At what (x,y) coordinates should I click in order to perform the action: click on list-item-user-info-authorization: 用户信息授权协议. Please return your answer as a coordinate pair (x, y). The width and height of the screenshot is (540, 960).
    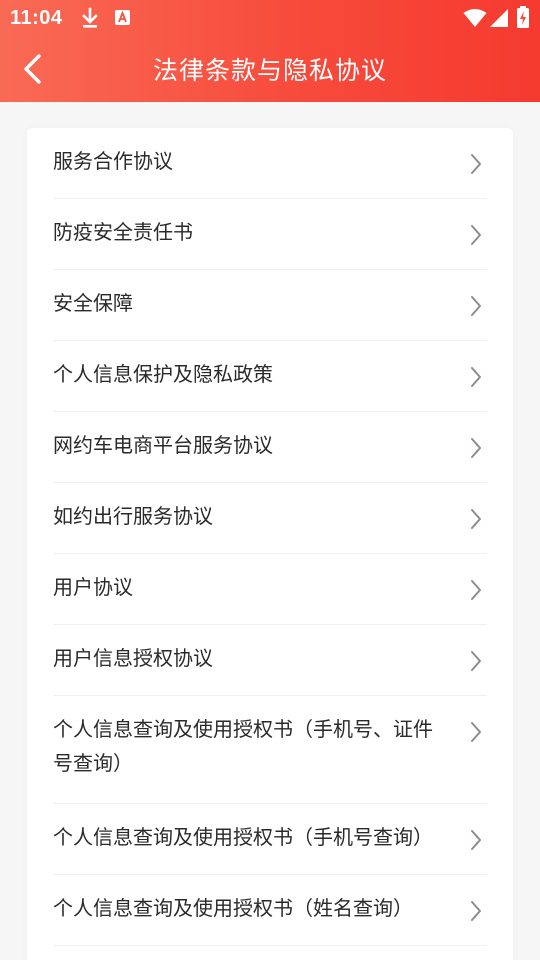
    Looking at the image, I should click on (270, 660).